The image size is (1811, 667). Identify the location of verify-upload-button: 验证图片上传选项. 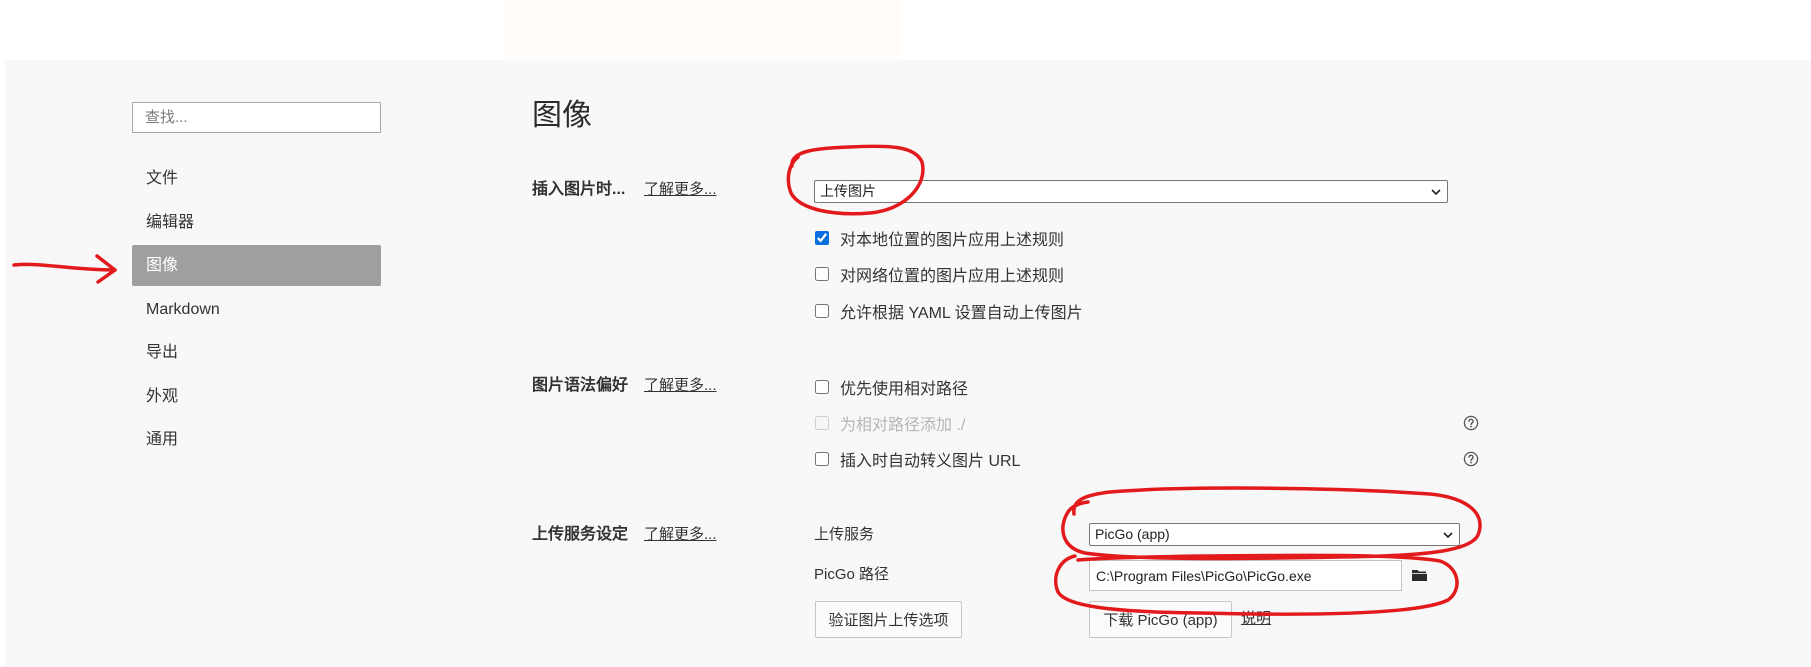
(888, 619).